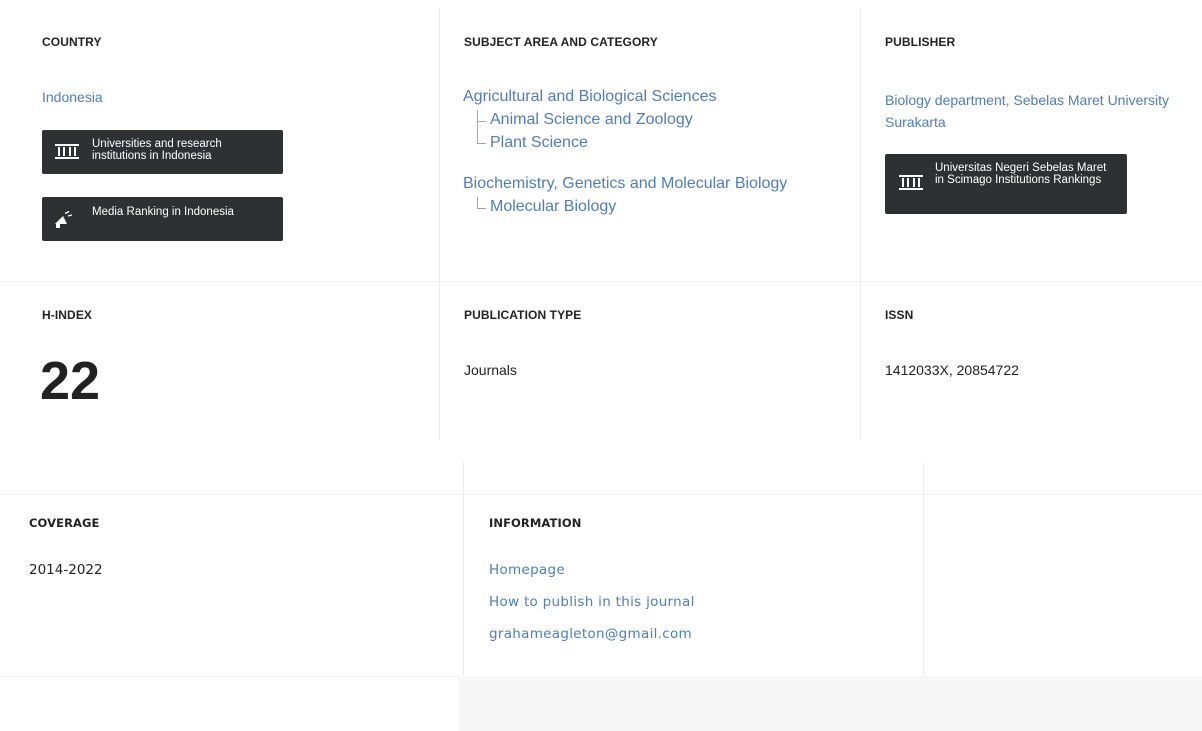 The height and width of the screenshot is (731, 1202). I want to click on email-link: grahameagleton@gmail.com, so click(590, 634).